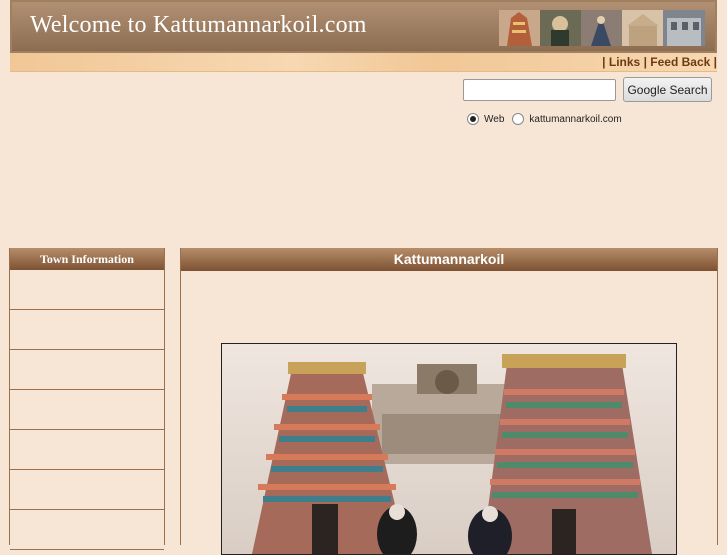  Describe the element at coordinates (87, 259) in the screenshot. I see `sidebar-title: Town Information` at that location.